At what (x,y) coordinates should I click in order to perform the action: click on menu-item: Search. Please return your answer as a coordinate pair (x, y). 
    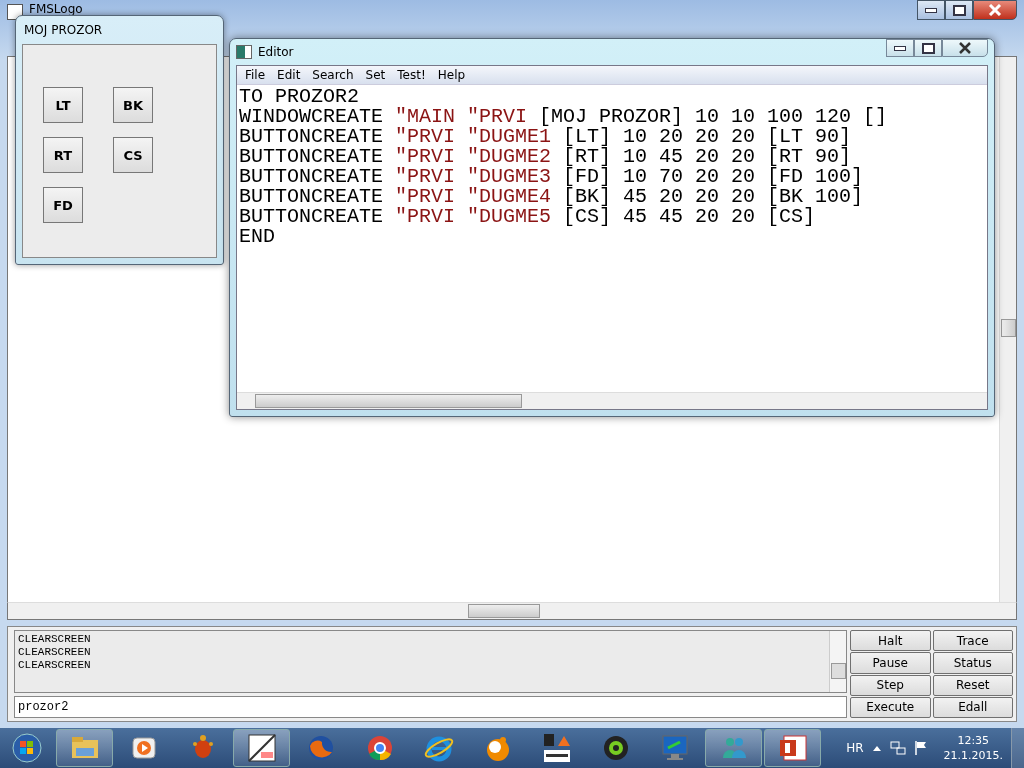
    Looking at the image, I should click on (333, 75).